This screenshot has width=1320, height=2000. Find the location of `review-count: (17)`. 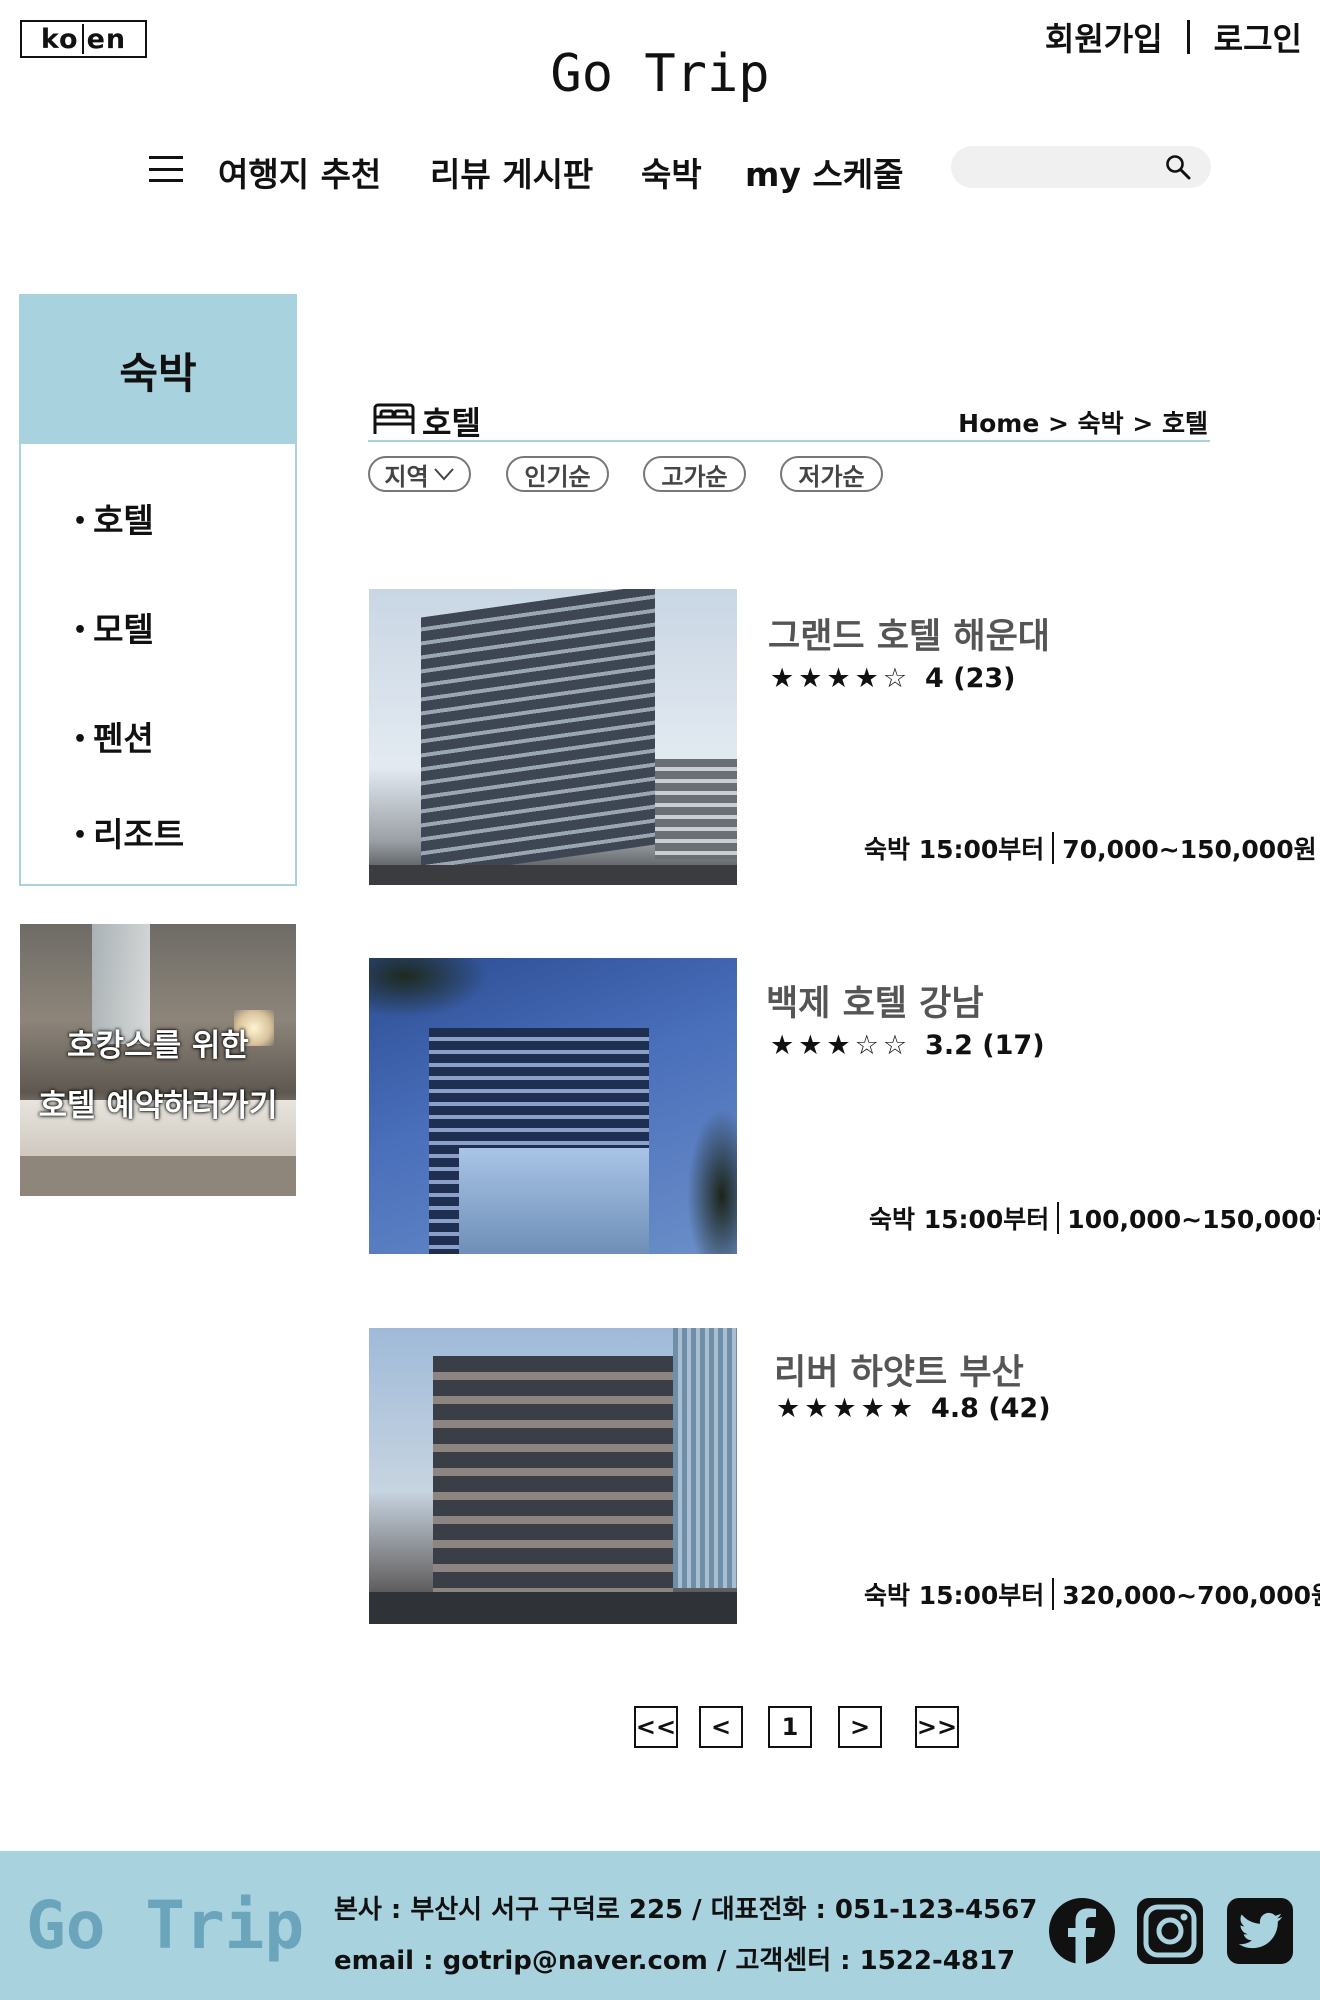

review-count: (17) is located at coordinates (1013, 1045).